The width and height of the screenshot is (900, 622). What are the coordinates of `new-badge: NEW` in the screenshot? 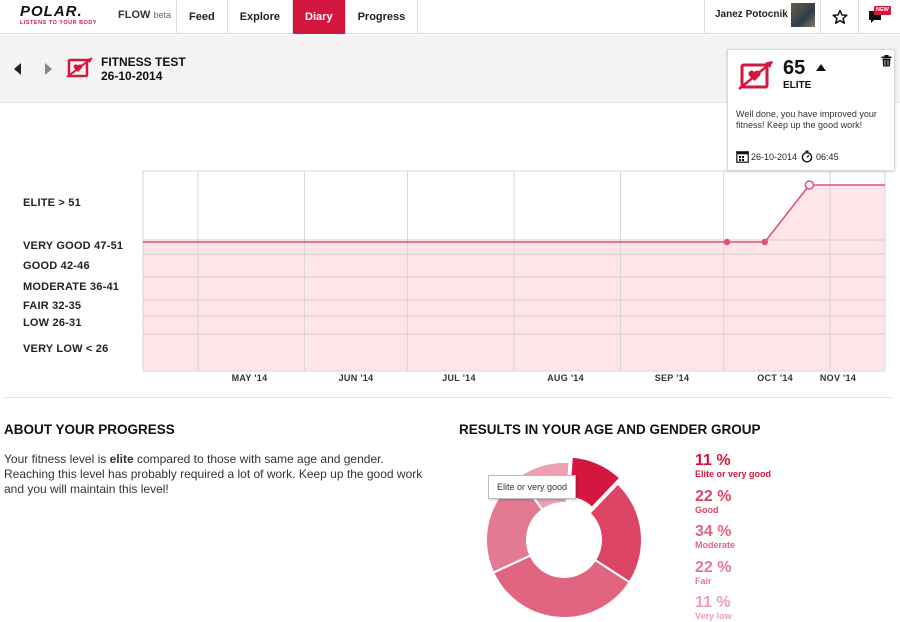 It's located at (882, 10).